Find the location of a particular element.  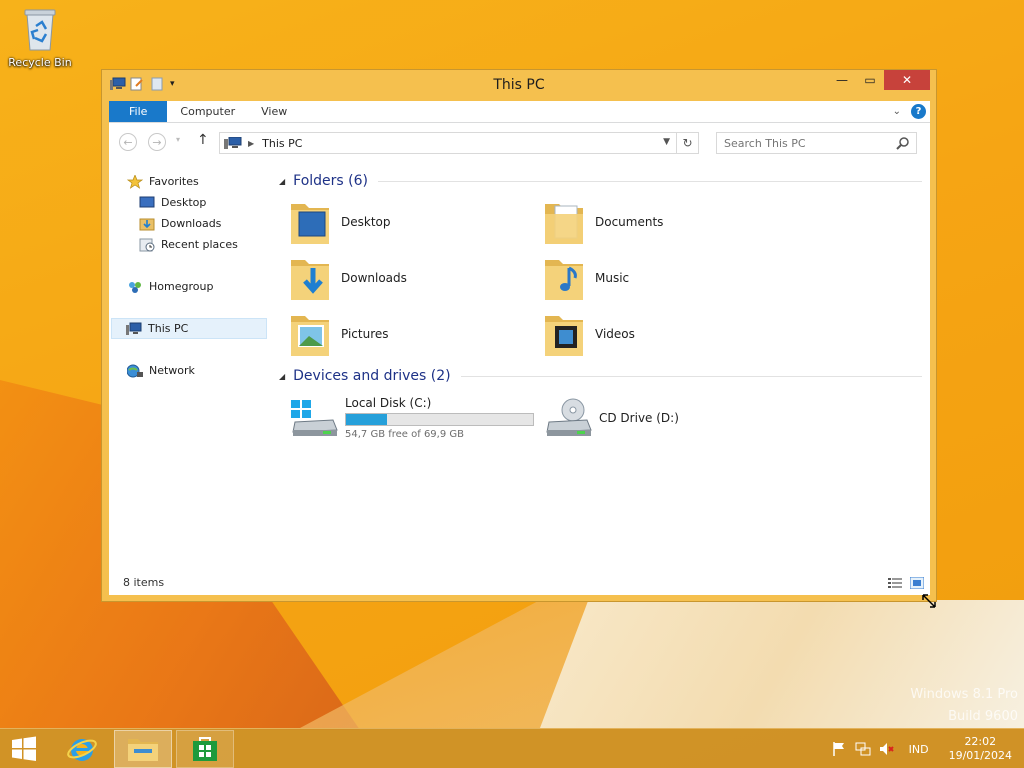

folder-label: Documents is located at coordinates (629, 222).